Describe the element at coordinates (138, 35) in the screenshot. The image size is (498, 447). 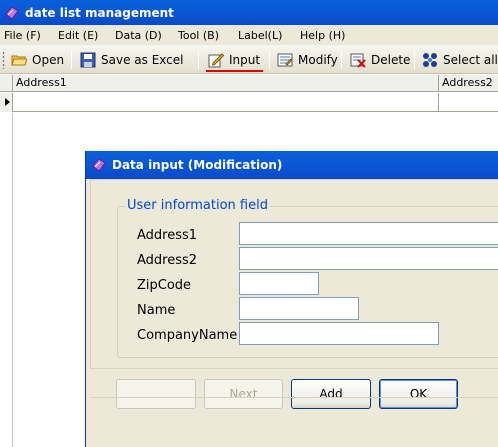
I see `menu-data: Data (D)` at that location.